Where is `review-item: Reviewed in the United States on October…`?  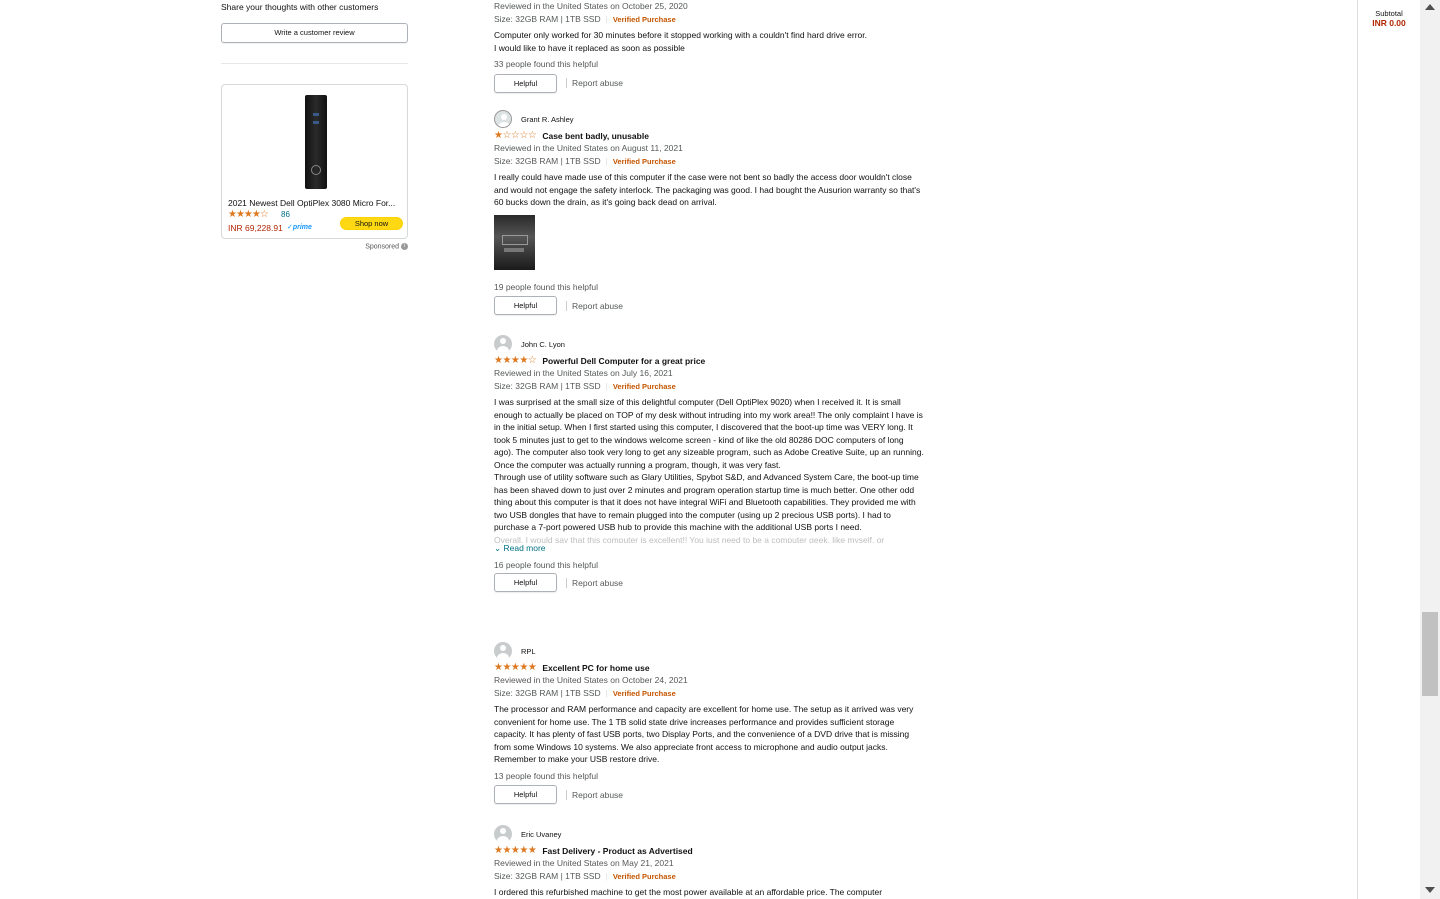
review-item: Reviewed in the United States on October… is located at coordinates (709, 46).